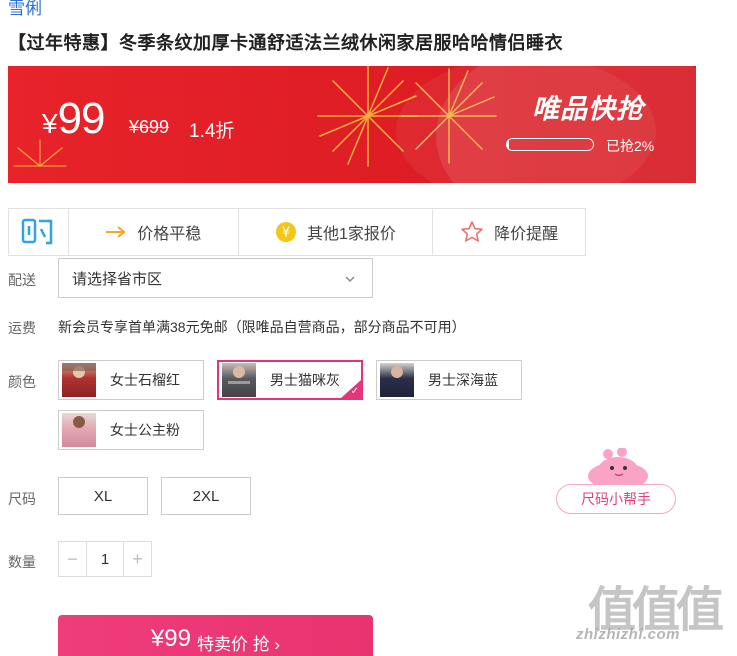  What do you see at coordinates (149, 127) in the screenshot?
I see `original-price: ¥699` at bounding box center [149, 127].